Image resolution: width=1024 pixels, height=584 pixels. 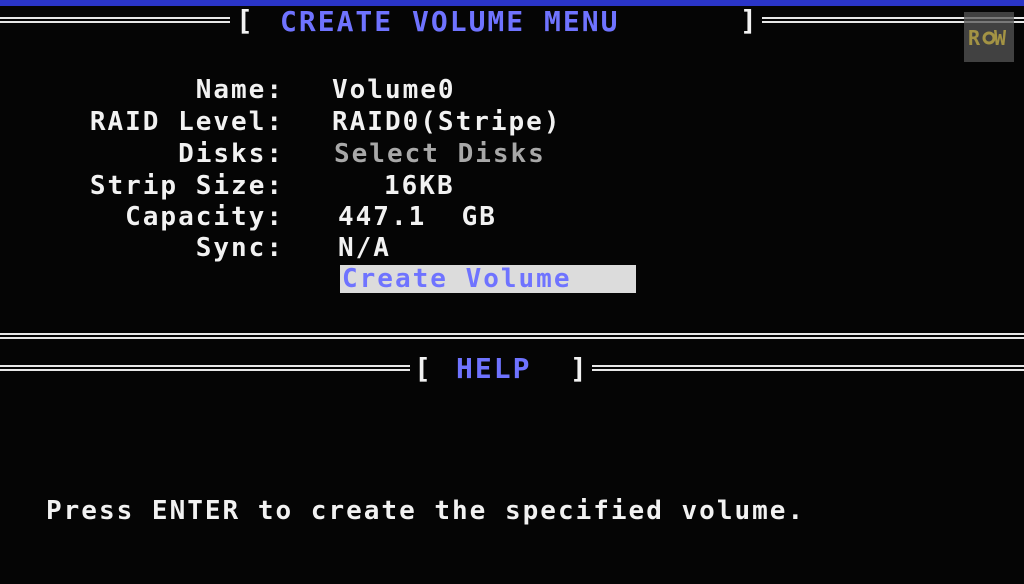 I want to click on help-header-line-right, so click(x=808, y=368).